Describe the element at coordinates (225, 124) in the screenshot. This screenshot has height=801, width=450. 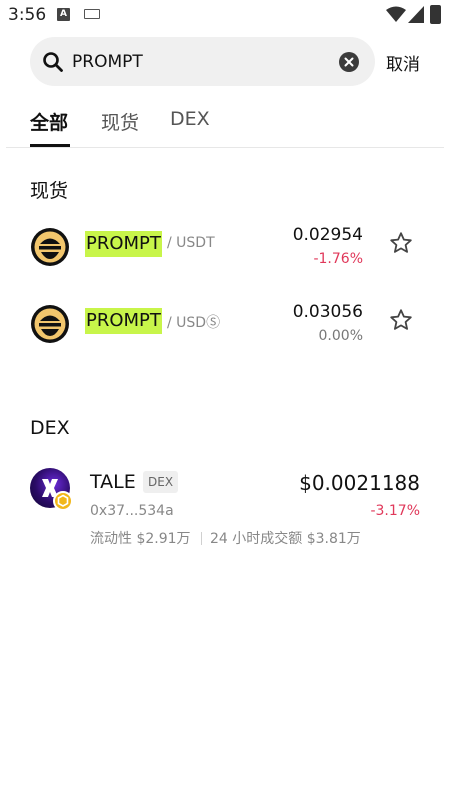
I see `category-tabs: 全部 现货 DEX` at that location.